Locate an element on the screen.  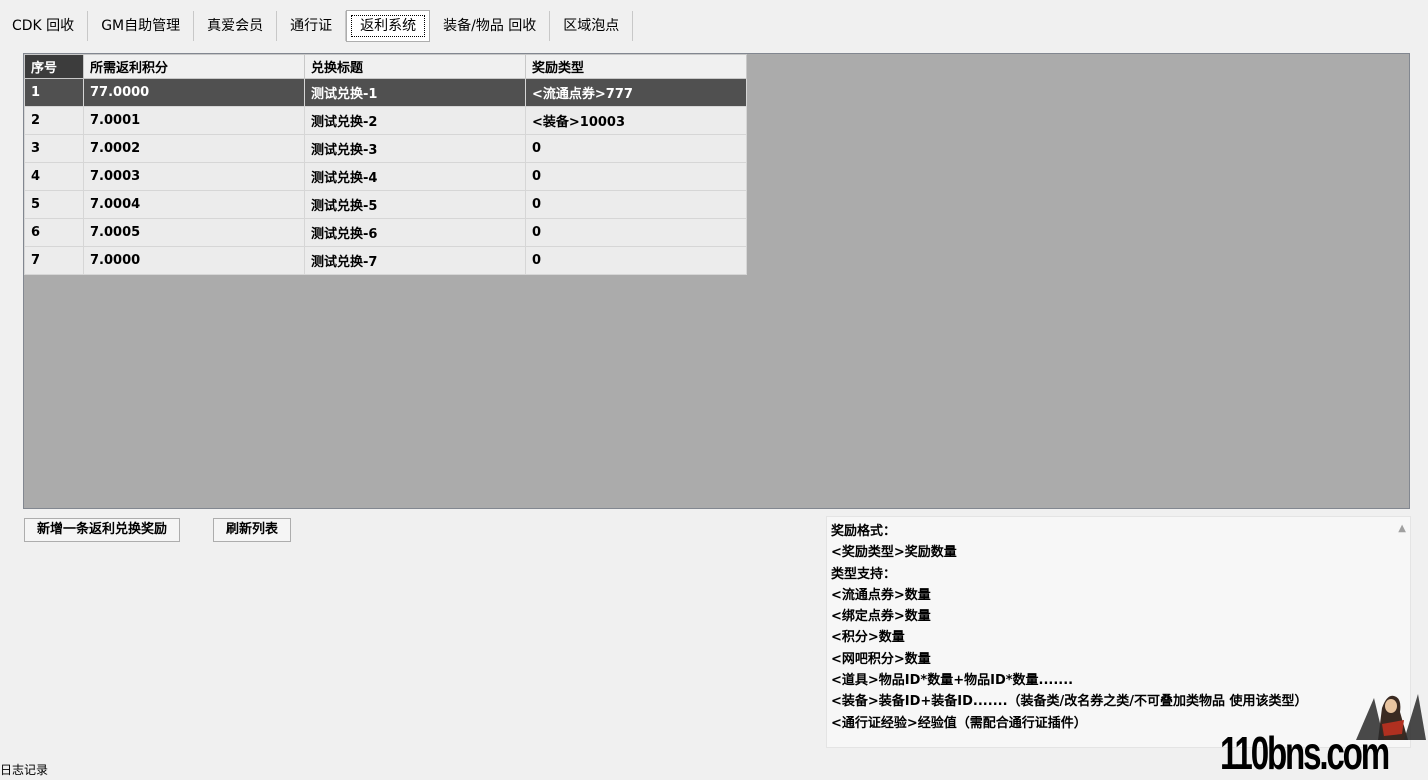
add-rebate-reward-button: 新增一条返利兑换奖励 is located at coordinates (102, 530).